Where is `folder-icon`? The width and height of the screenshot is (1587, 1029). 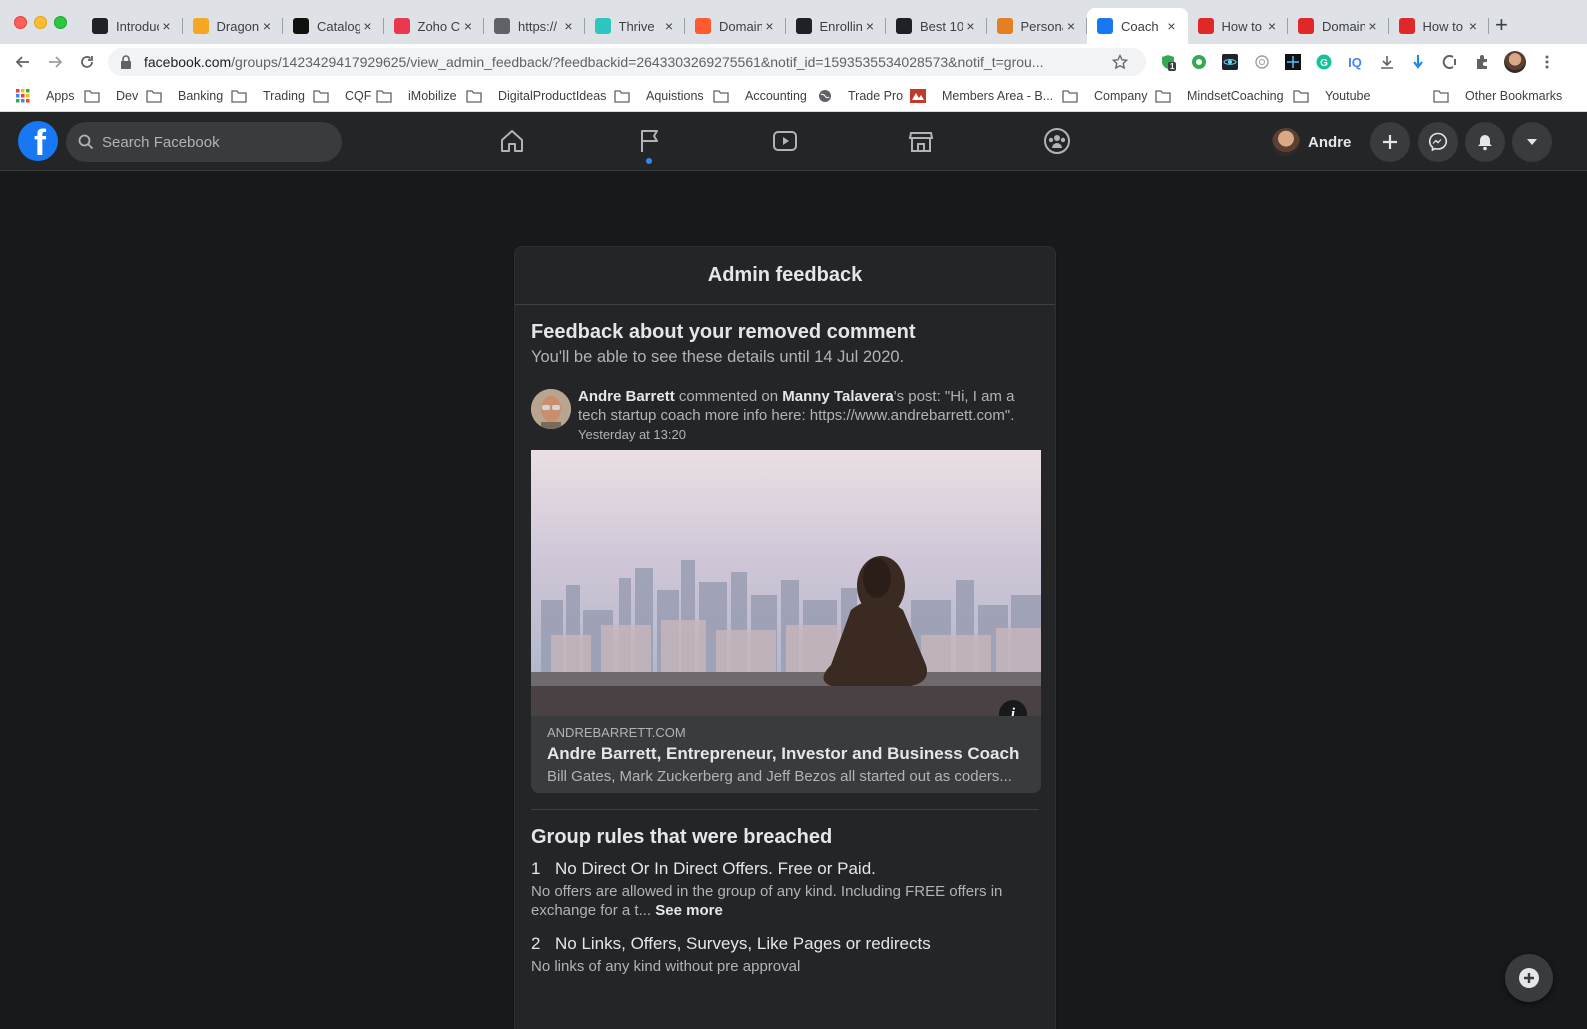 folder-icon is located at coordinates (388, 96).